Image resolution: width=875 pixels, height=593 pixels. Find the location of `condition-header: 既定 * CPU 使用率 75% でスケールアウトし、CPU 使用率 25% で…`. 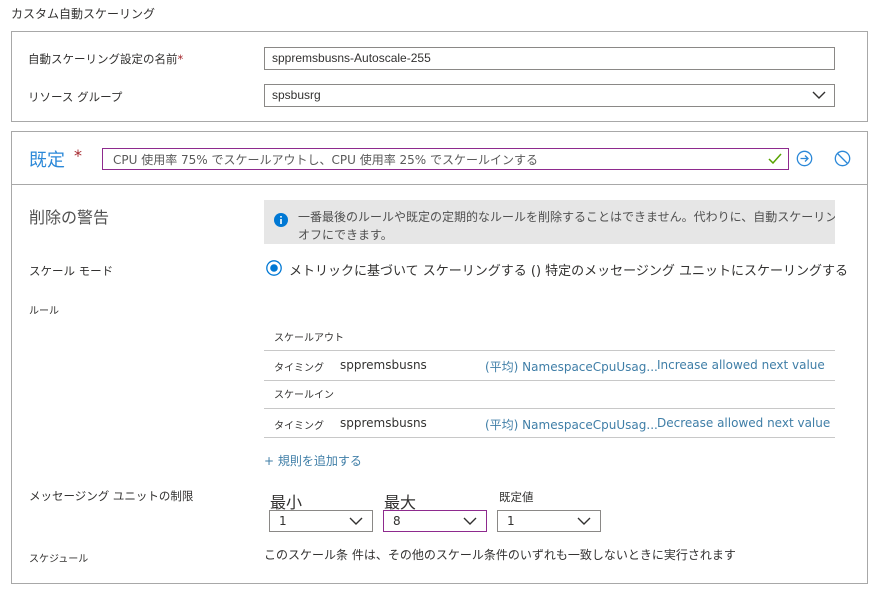

condition-header: 既定 * CPU 使用率 75% でスケールアウトし、CPU 使用率 25% で… is located at coordinates (439, 158).